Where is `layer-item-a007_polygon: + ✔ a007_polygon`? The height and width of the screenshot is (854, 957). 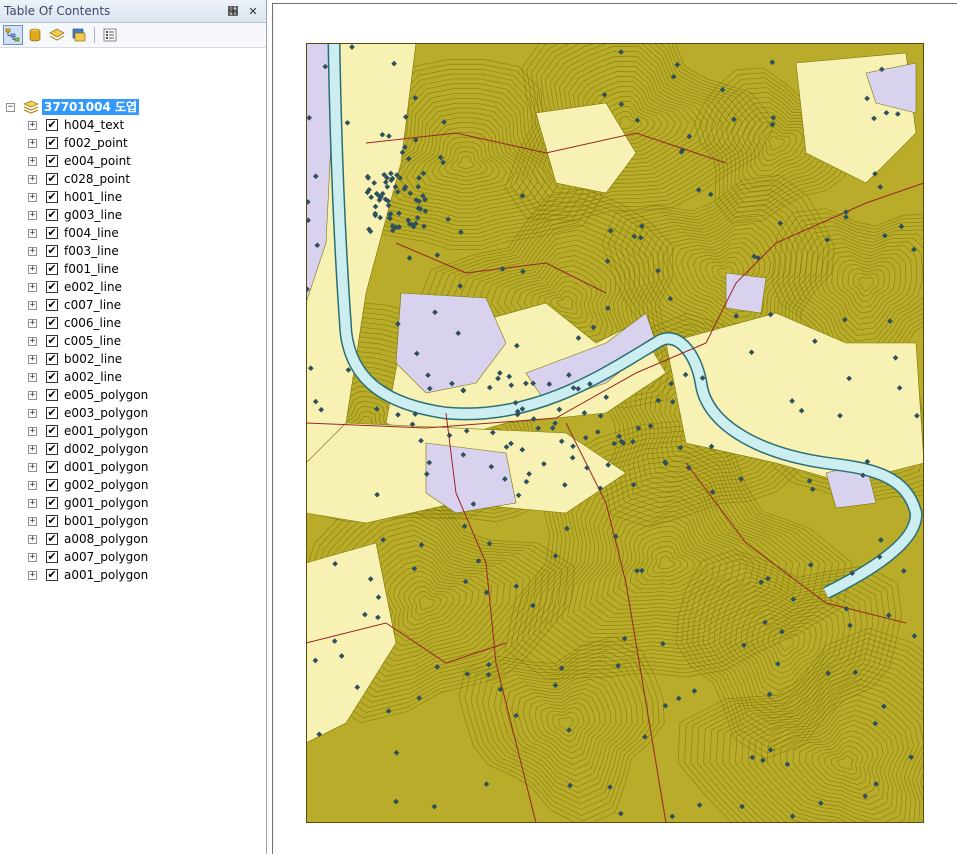
layer-item-a007_polygon: + ✔ a007_polygon is located at coordinates (88, 557).